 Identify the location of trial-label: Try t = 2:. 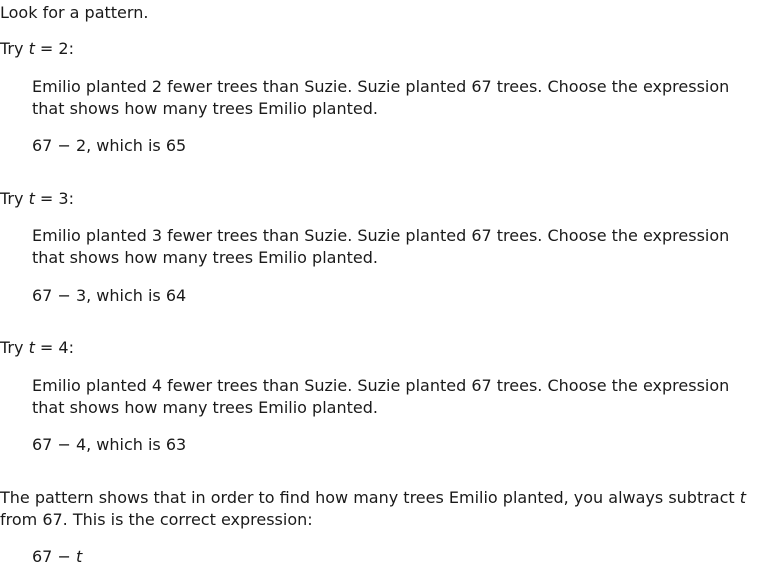
(37, 49).